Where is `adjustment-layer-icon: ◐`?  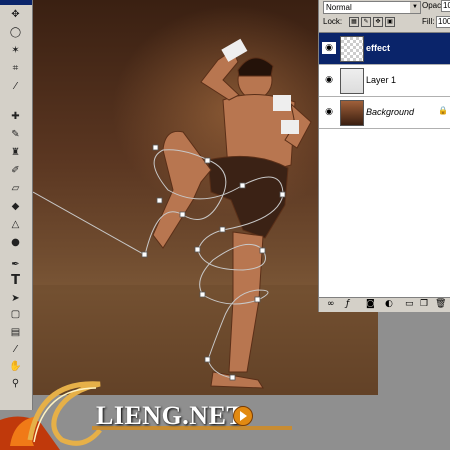 adjustment-layer-icon: ◐ is located at coordinates (389, 304).